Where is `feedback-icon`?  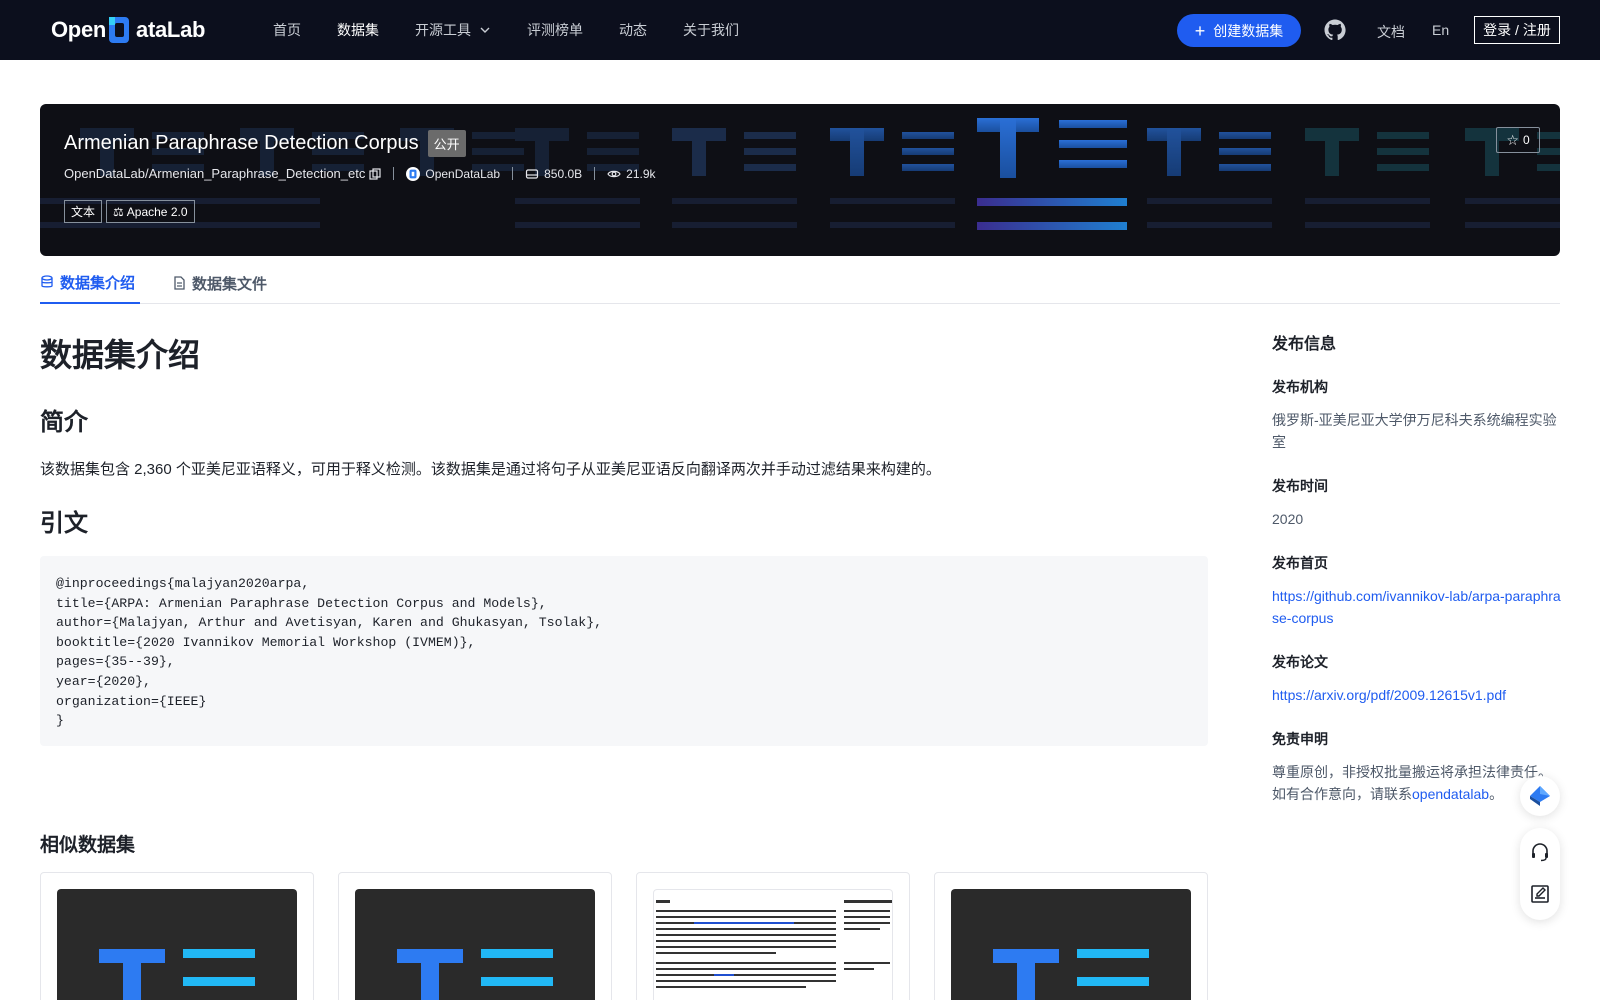 feedback-icon is located at coordinates (1540, 894).